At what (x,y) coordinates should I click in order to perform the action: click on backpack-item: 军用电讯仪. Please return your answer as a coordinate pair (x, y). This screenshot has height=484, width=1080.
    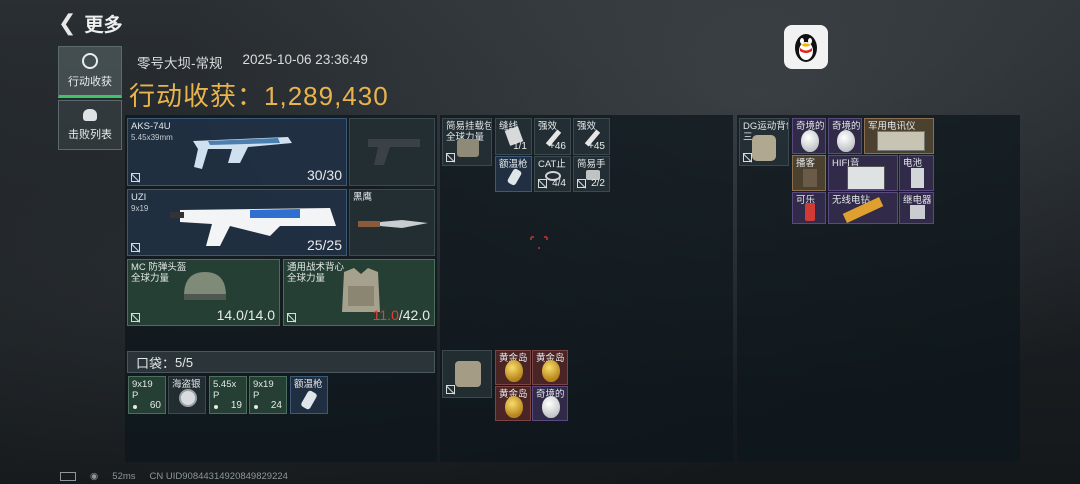
    Looking at the image, I should click on (899, 136).